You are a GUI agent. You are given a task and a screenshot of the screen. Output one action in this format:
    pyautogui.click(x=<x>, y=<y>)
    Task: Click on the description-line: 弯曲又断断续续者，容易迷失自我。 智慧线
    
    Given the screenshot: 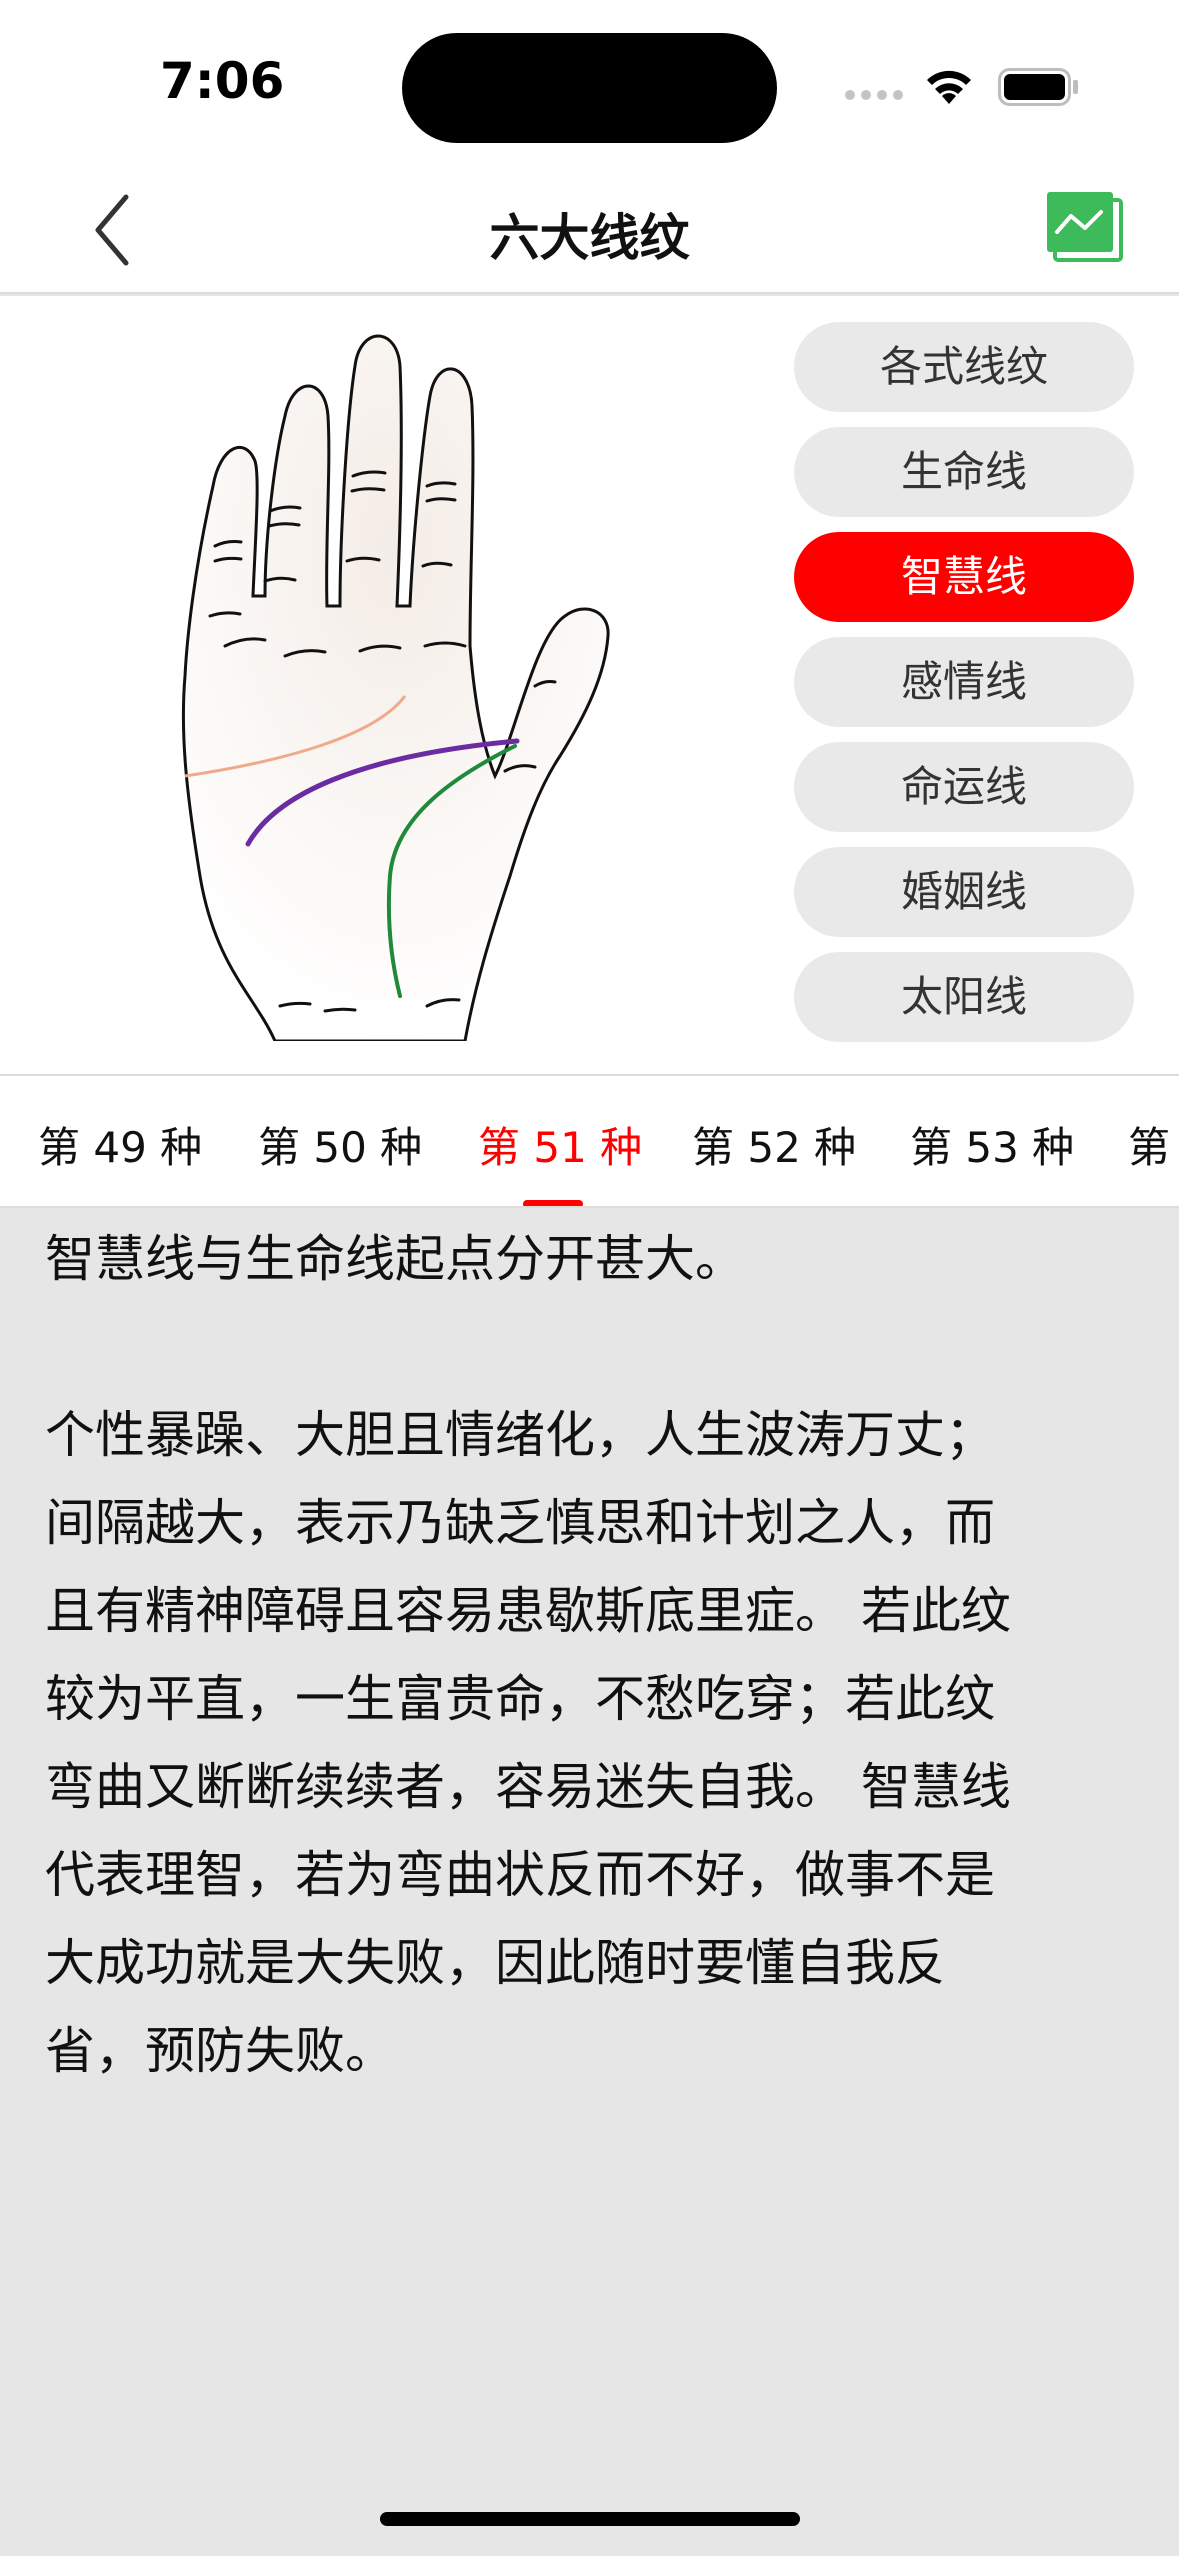 What is the action you would take?
    pyautogui.click(x=528, y=1787)
    